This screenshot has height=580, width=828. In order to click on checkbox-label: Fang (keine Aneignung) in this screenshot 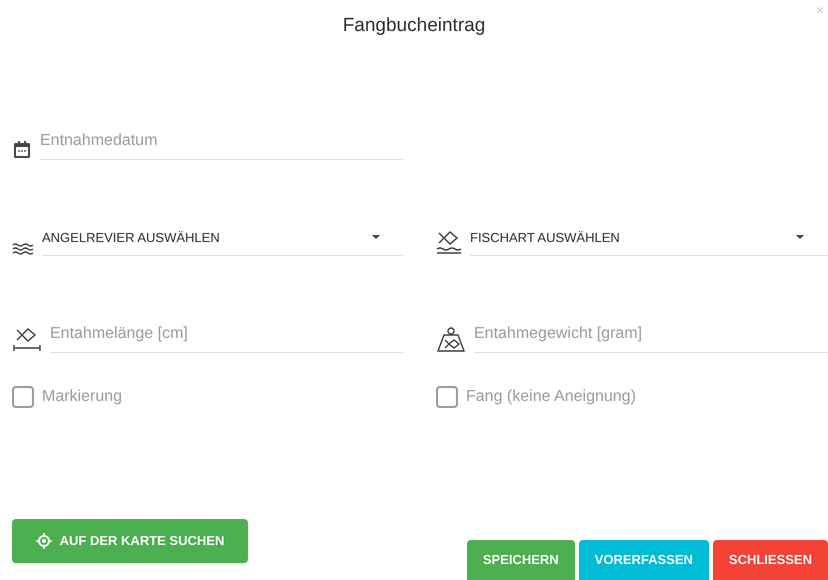, I will do `click(551, 397)`.